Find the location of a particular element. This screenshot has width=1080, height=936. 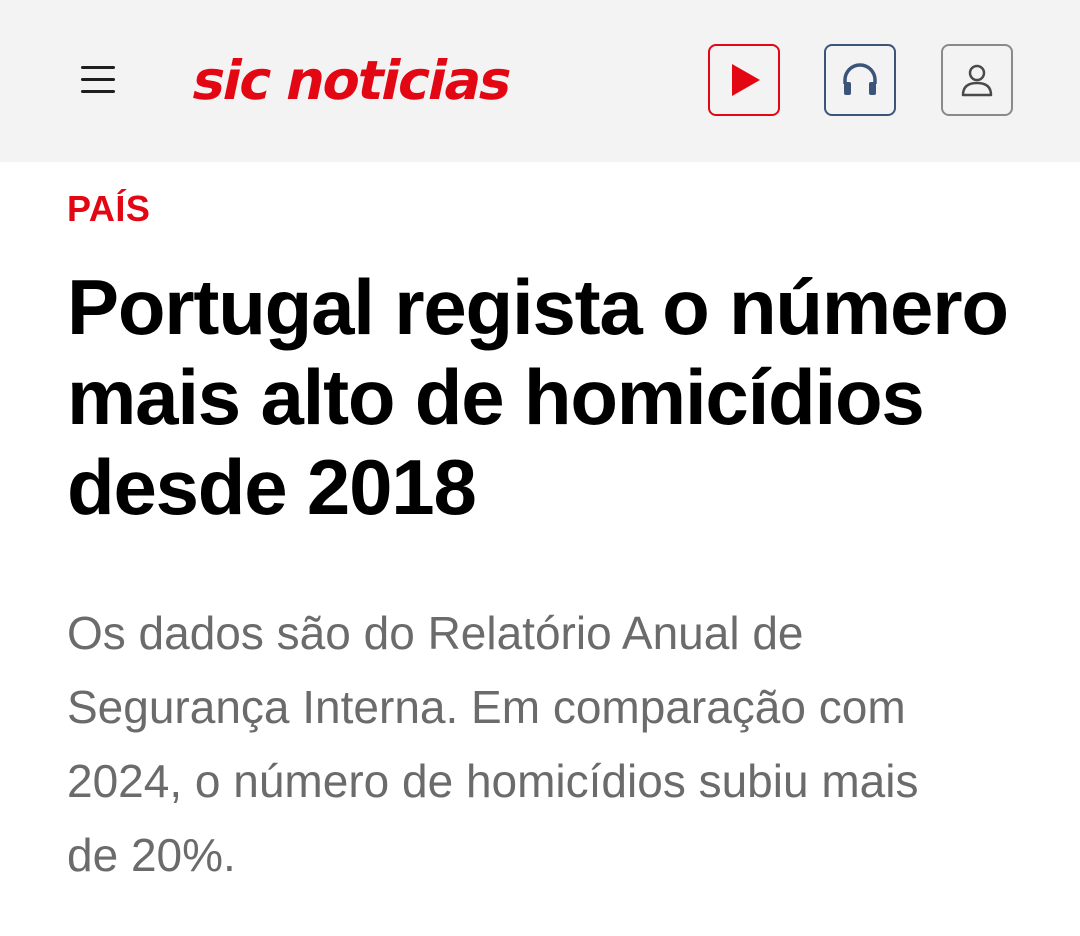

section-label: PAÍS is located at coordinates (108, 209).